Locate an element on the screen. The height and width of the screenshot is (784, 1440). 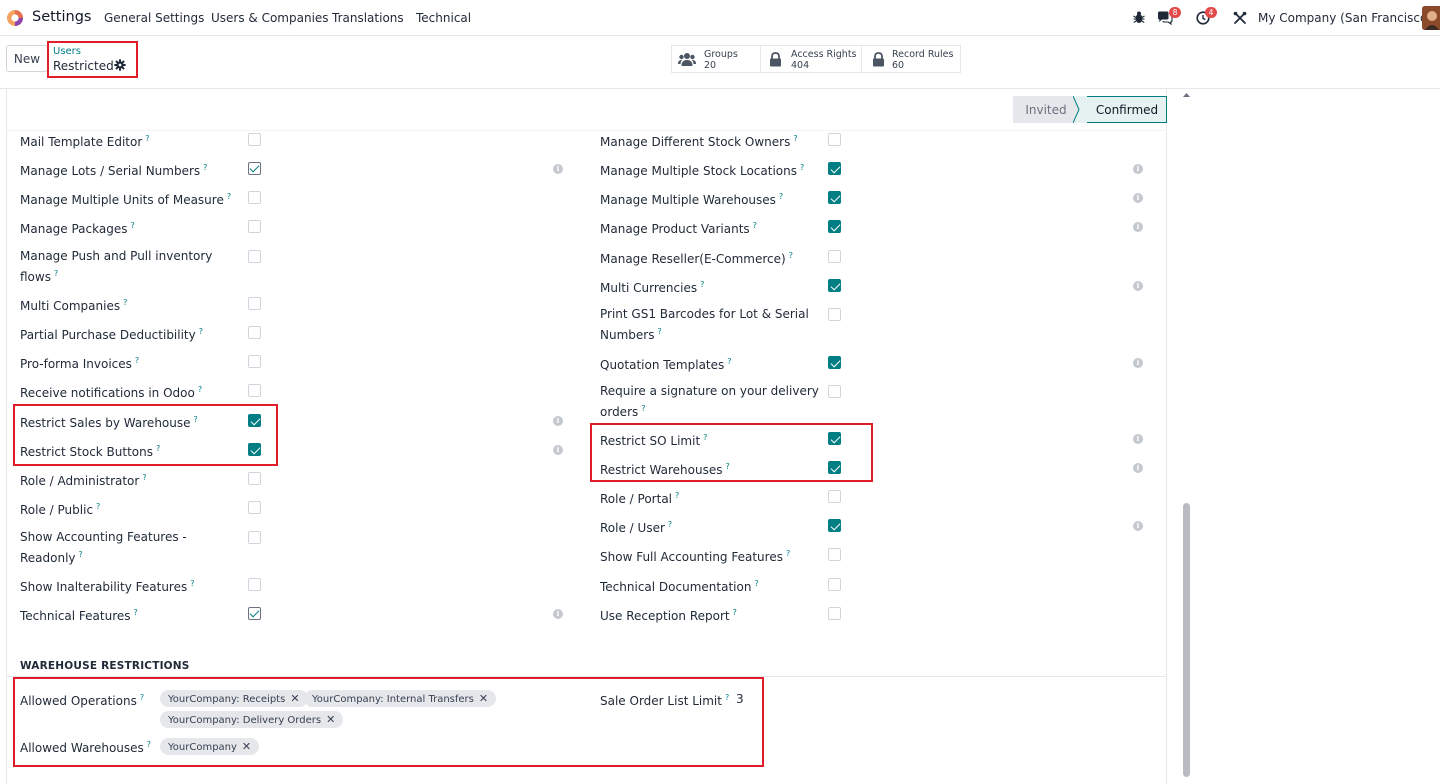
menu-technical: Technical is located at coordinates (443, 18).